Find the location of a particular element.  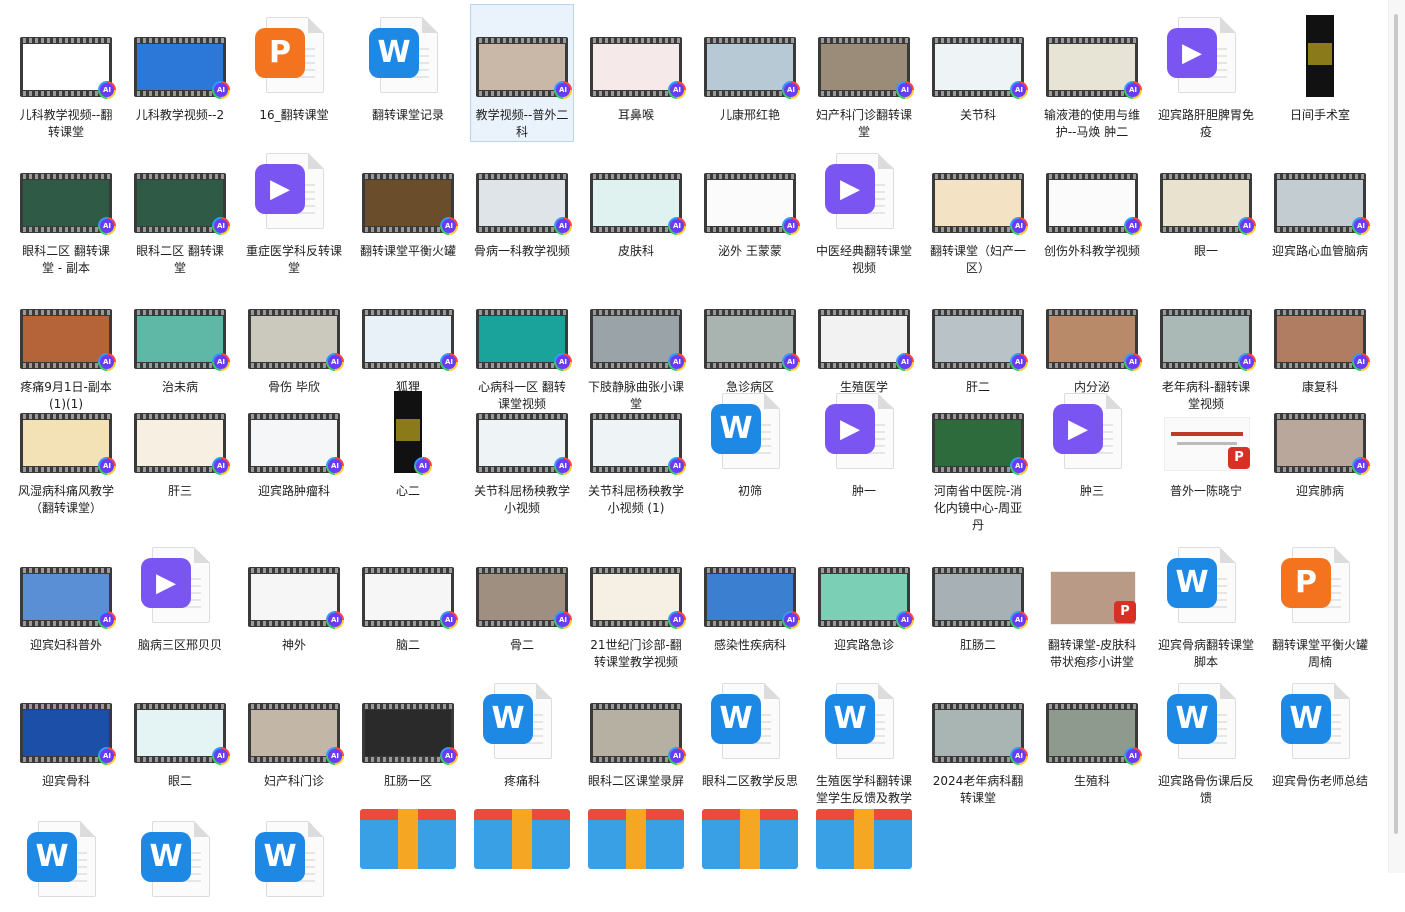

file-item: P 翻转课堂平衡火罐周楠 is located at coordinates (1320, 603).